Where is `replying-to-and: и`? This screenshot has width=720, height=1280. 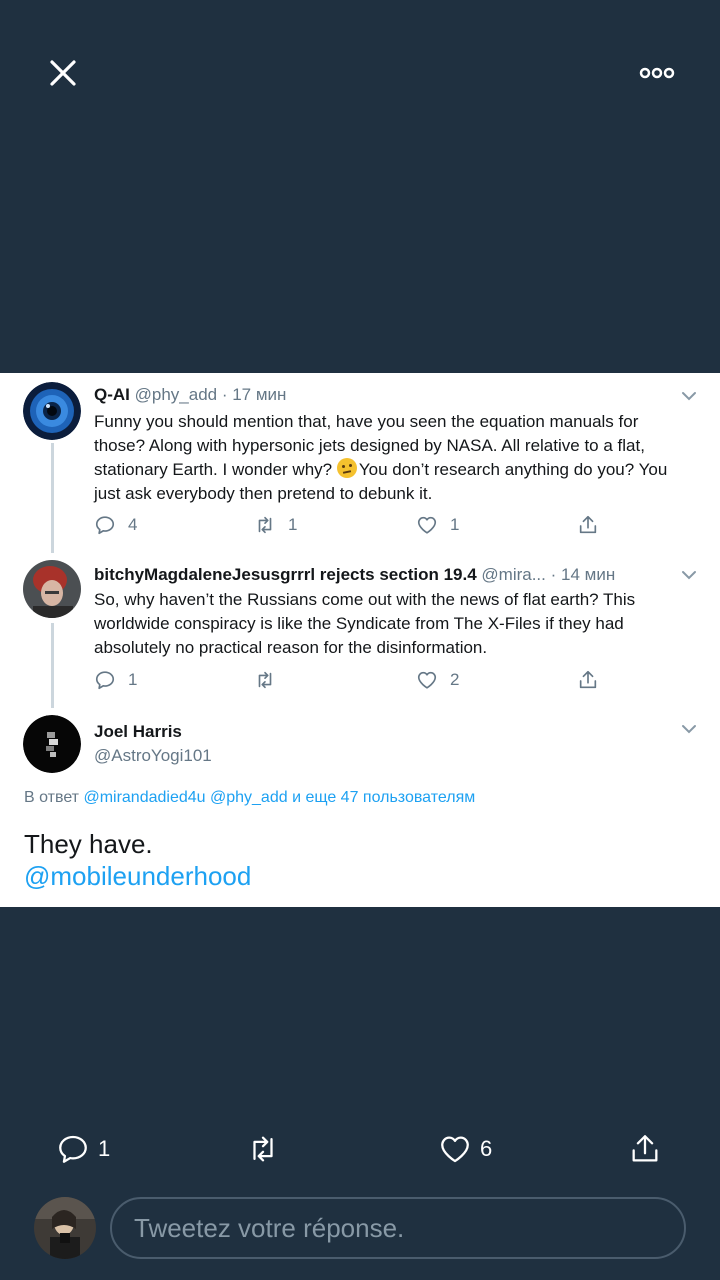
replying-to-and: и is located at coordinates (296, 797).